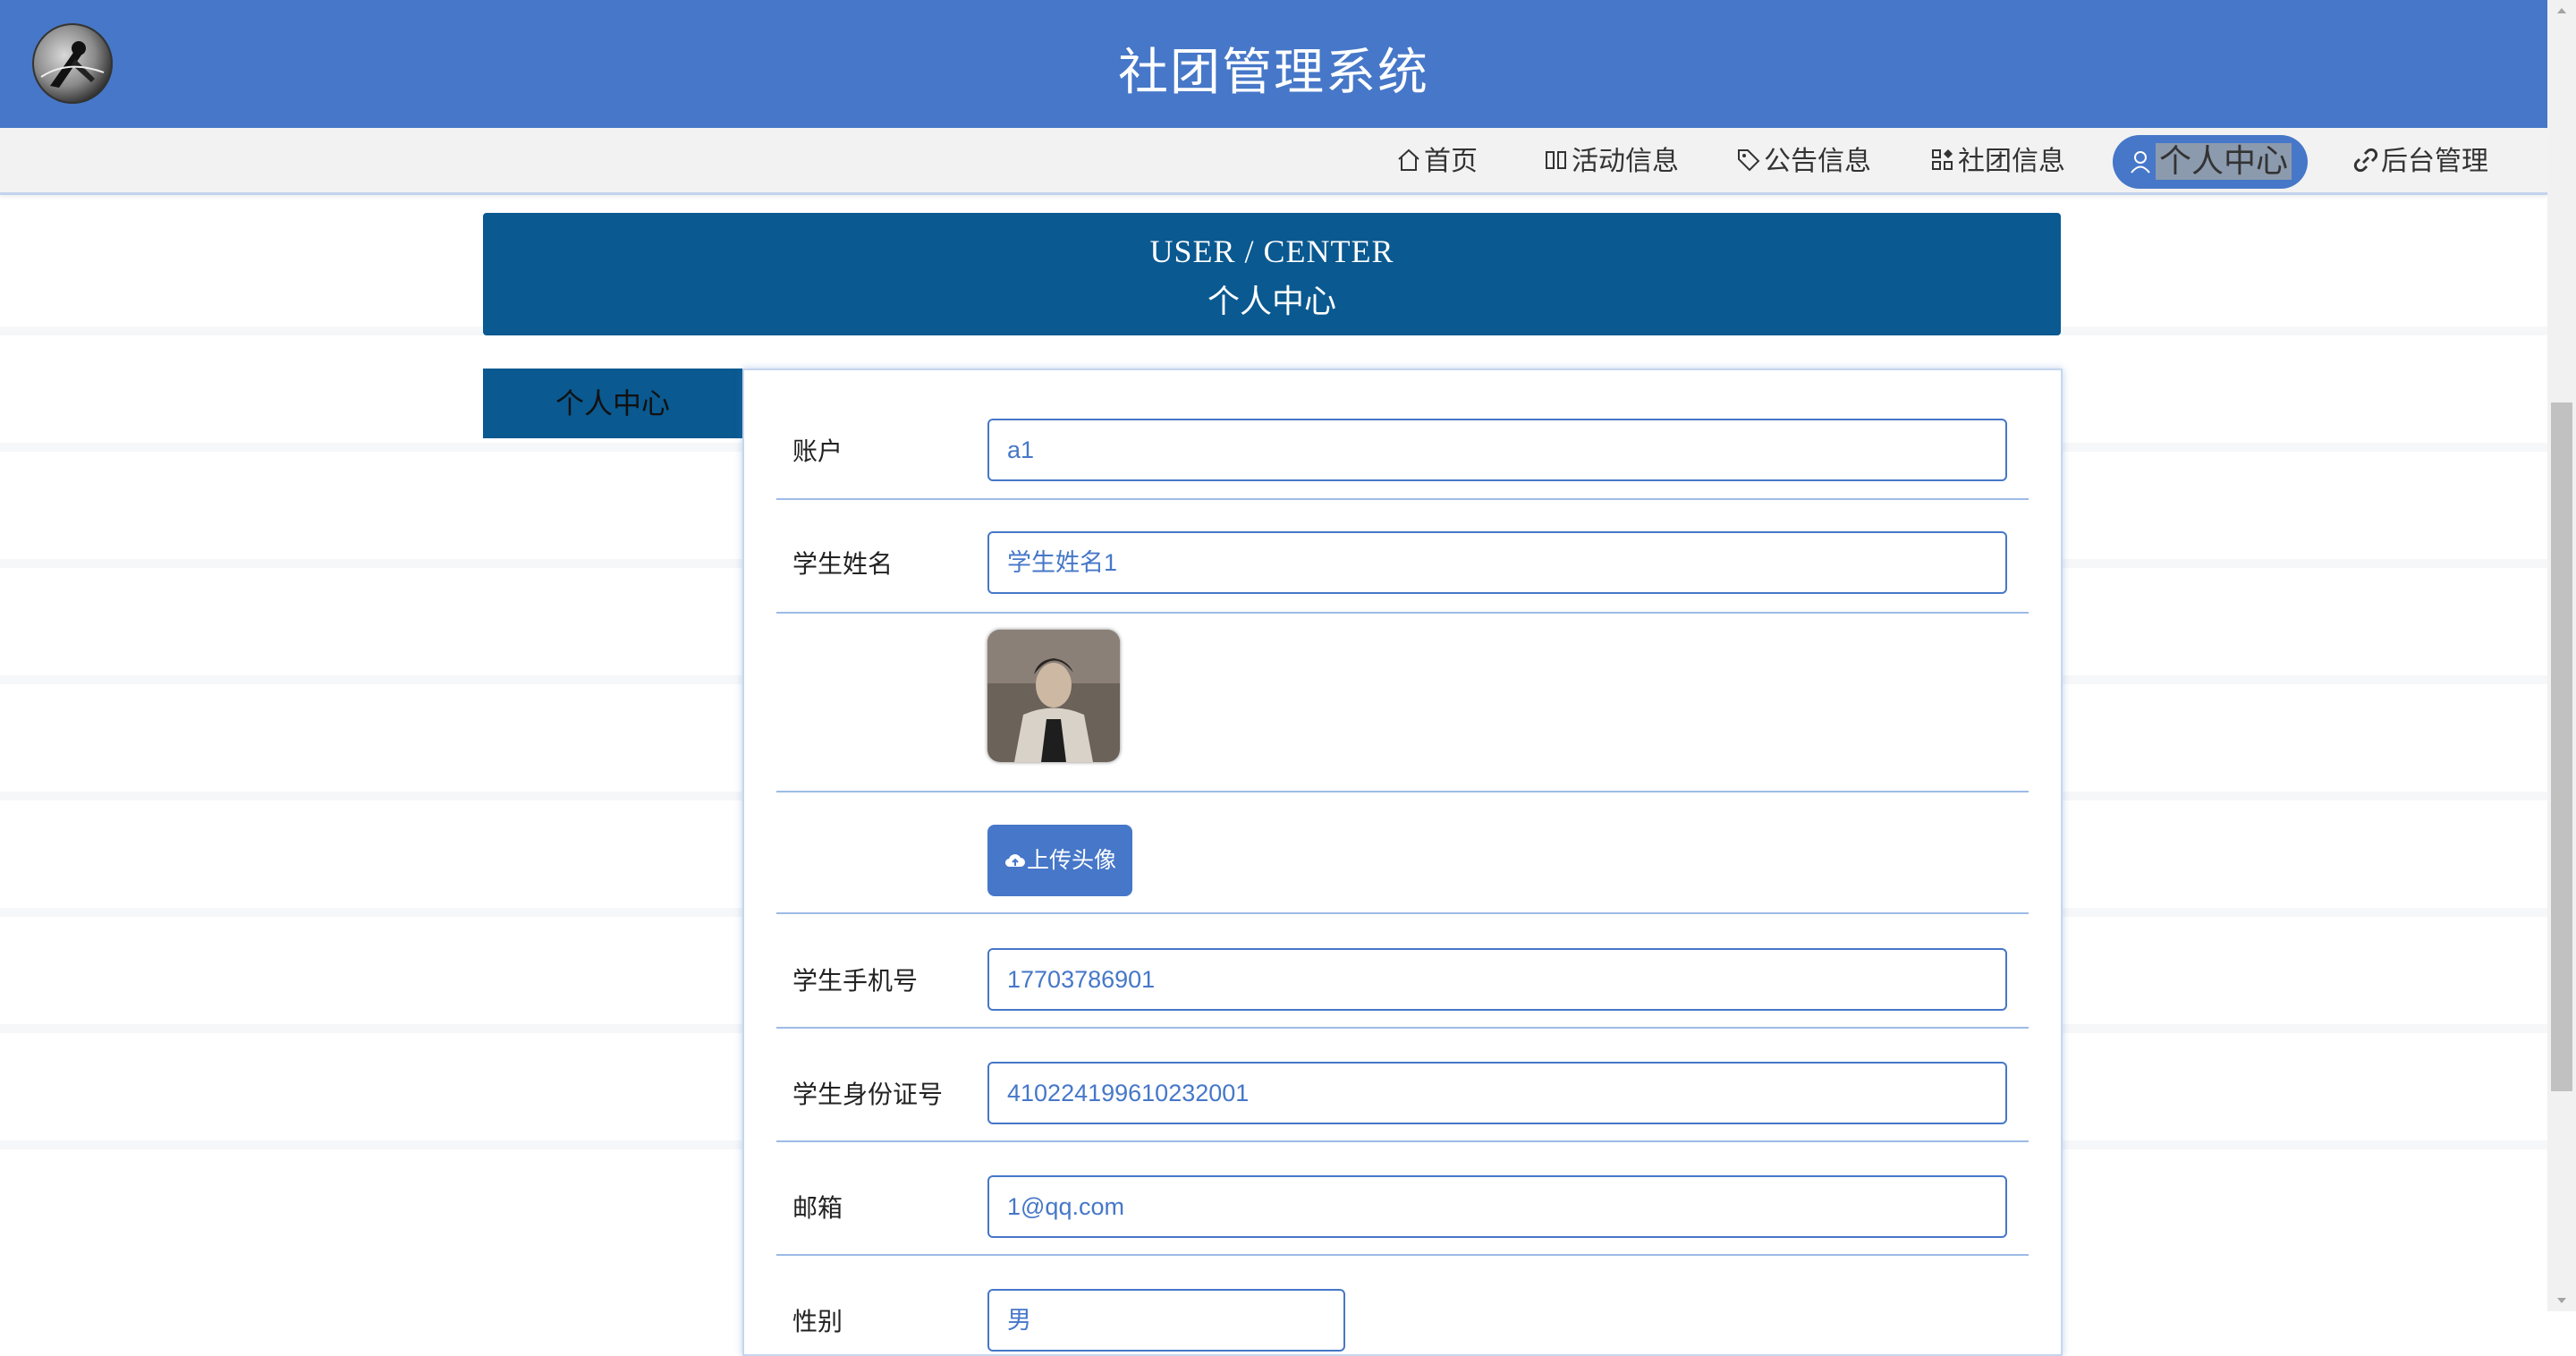 The height and width of the screenshot is (1356, 2576). What do you see at coordinates (1497, 1093) in the screenshot?
I see `id-number-input: 410224199610232001` at bounding box center [1497, 1093].